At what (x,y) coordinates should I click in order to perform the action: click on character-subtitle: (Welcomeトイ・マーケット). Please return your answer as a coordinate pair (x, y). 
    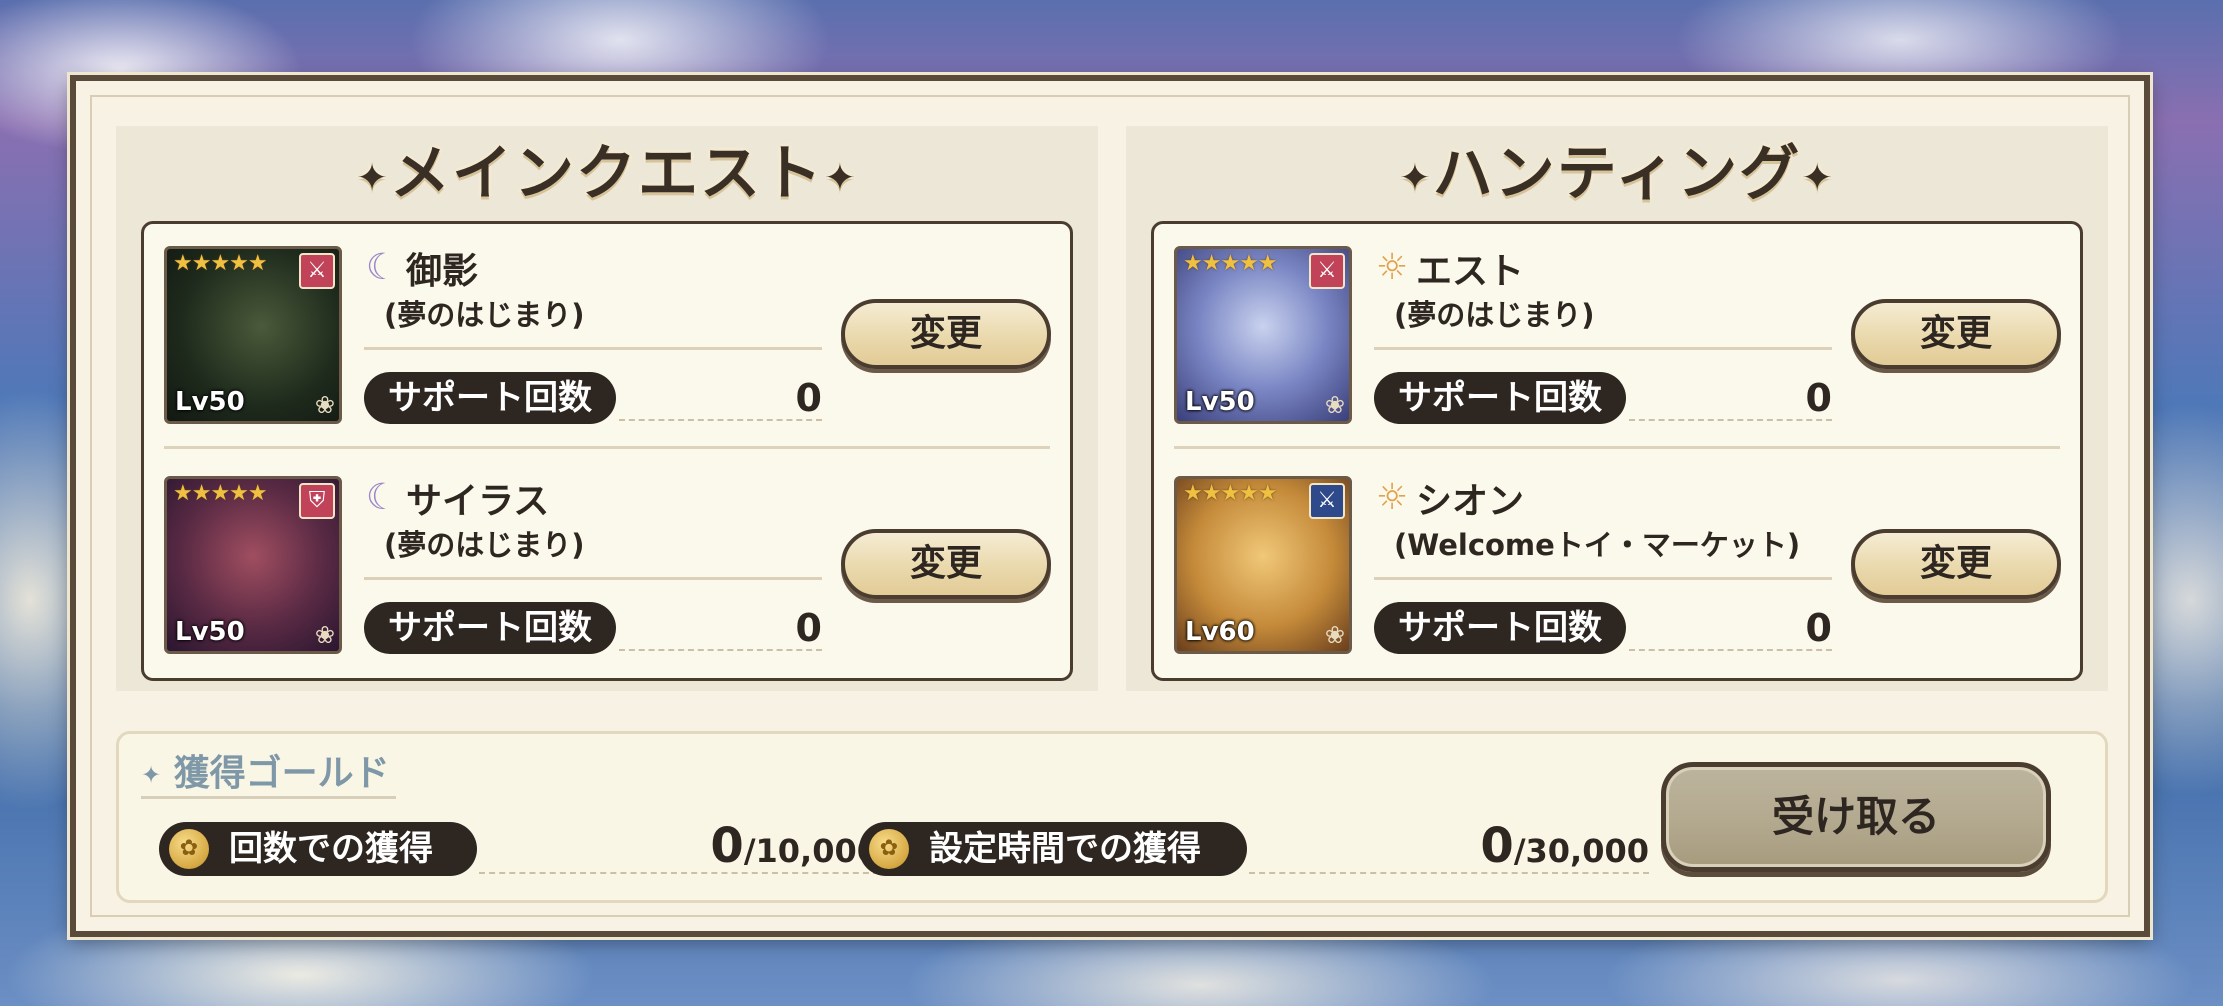
    Looking at the image, I should click on (1597, 545).